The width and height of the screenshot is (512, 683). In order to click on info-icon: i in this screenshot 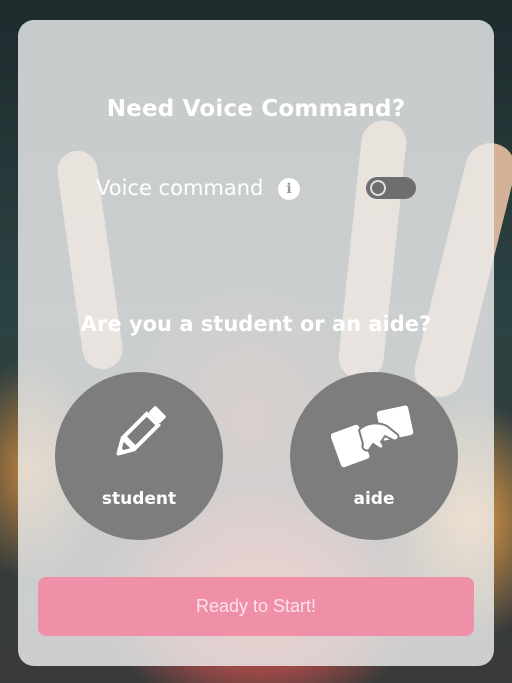, I will do `click(289, 189)`.